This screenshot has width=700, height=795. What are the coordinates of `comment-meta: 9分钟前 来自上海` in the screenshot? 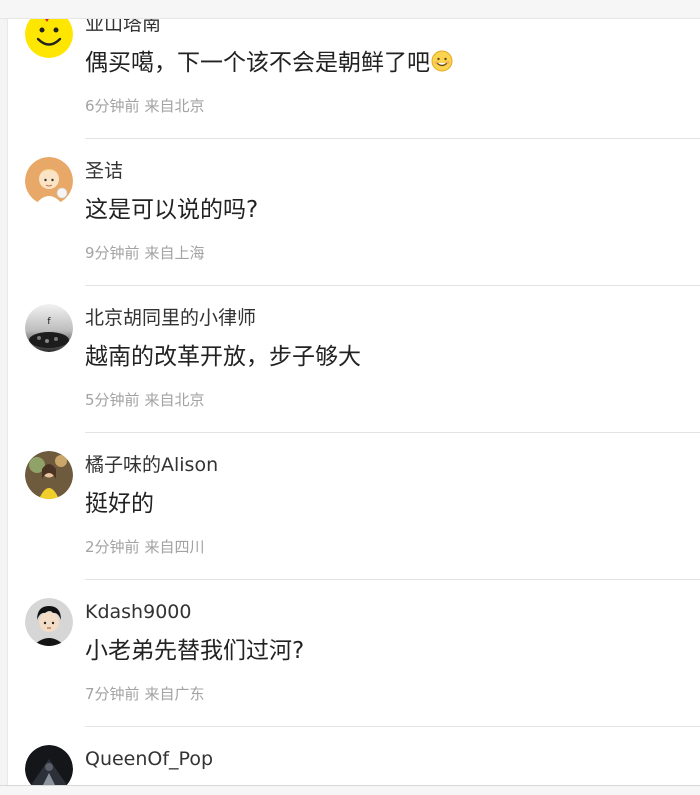 It's located at (145, 253).